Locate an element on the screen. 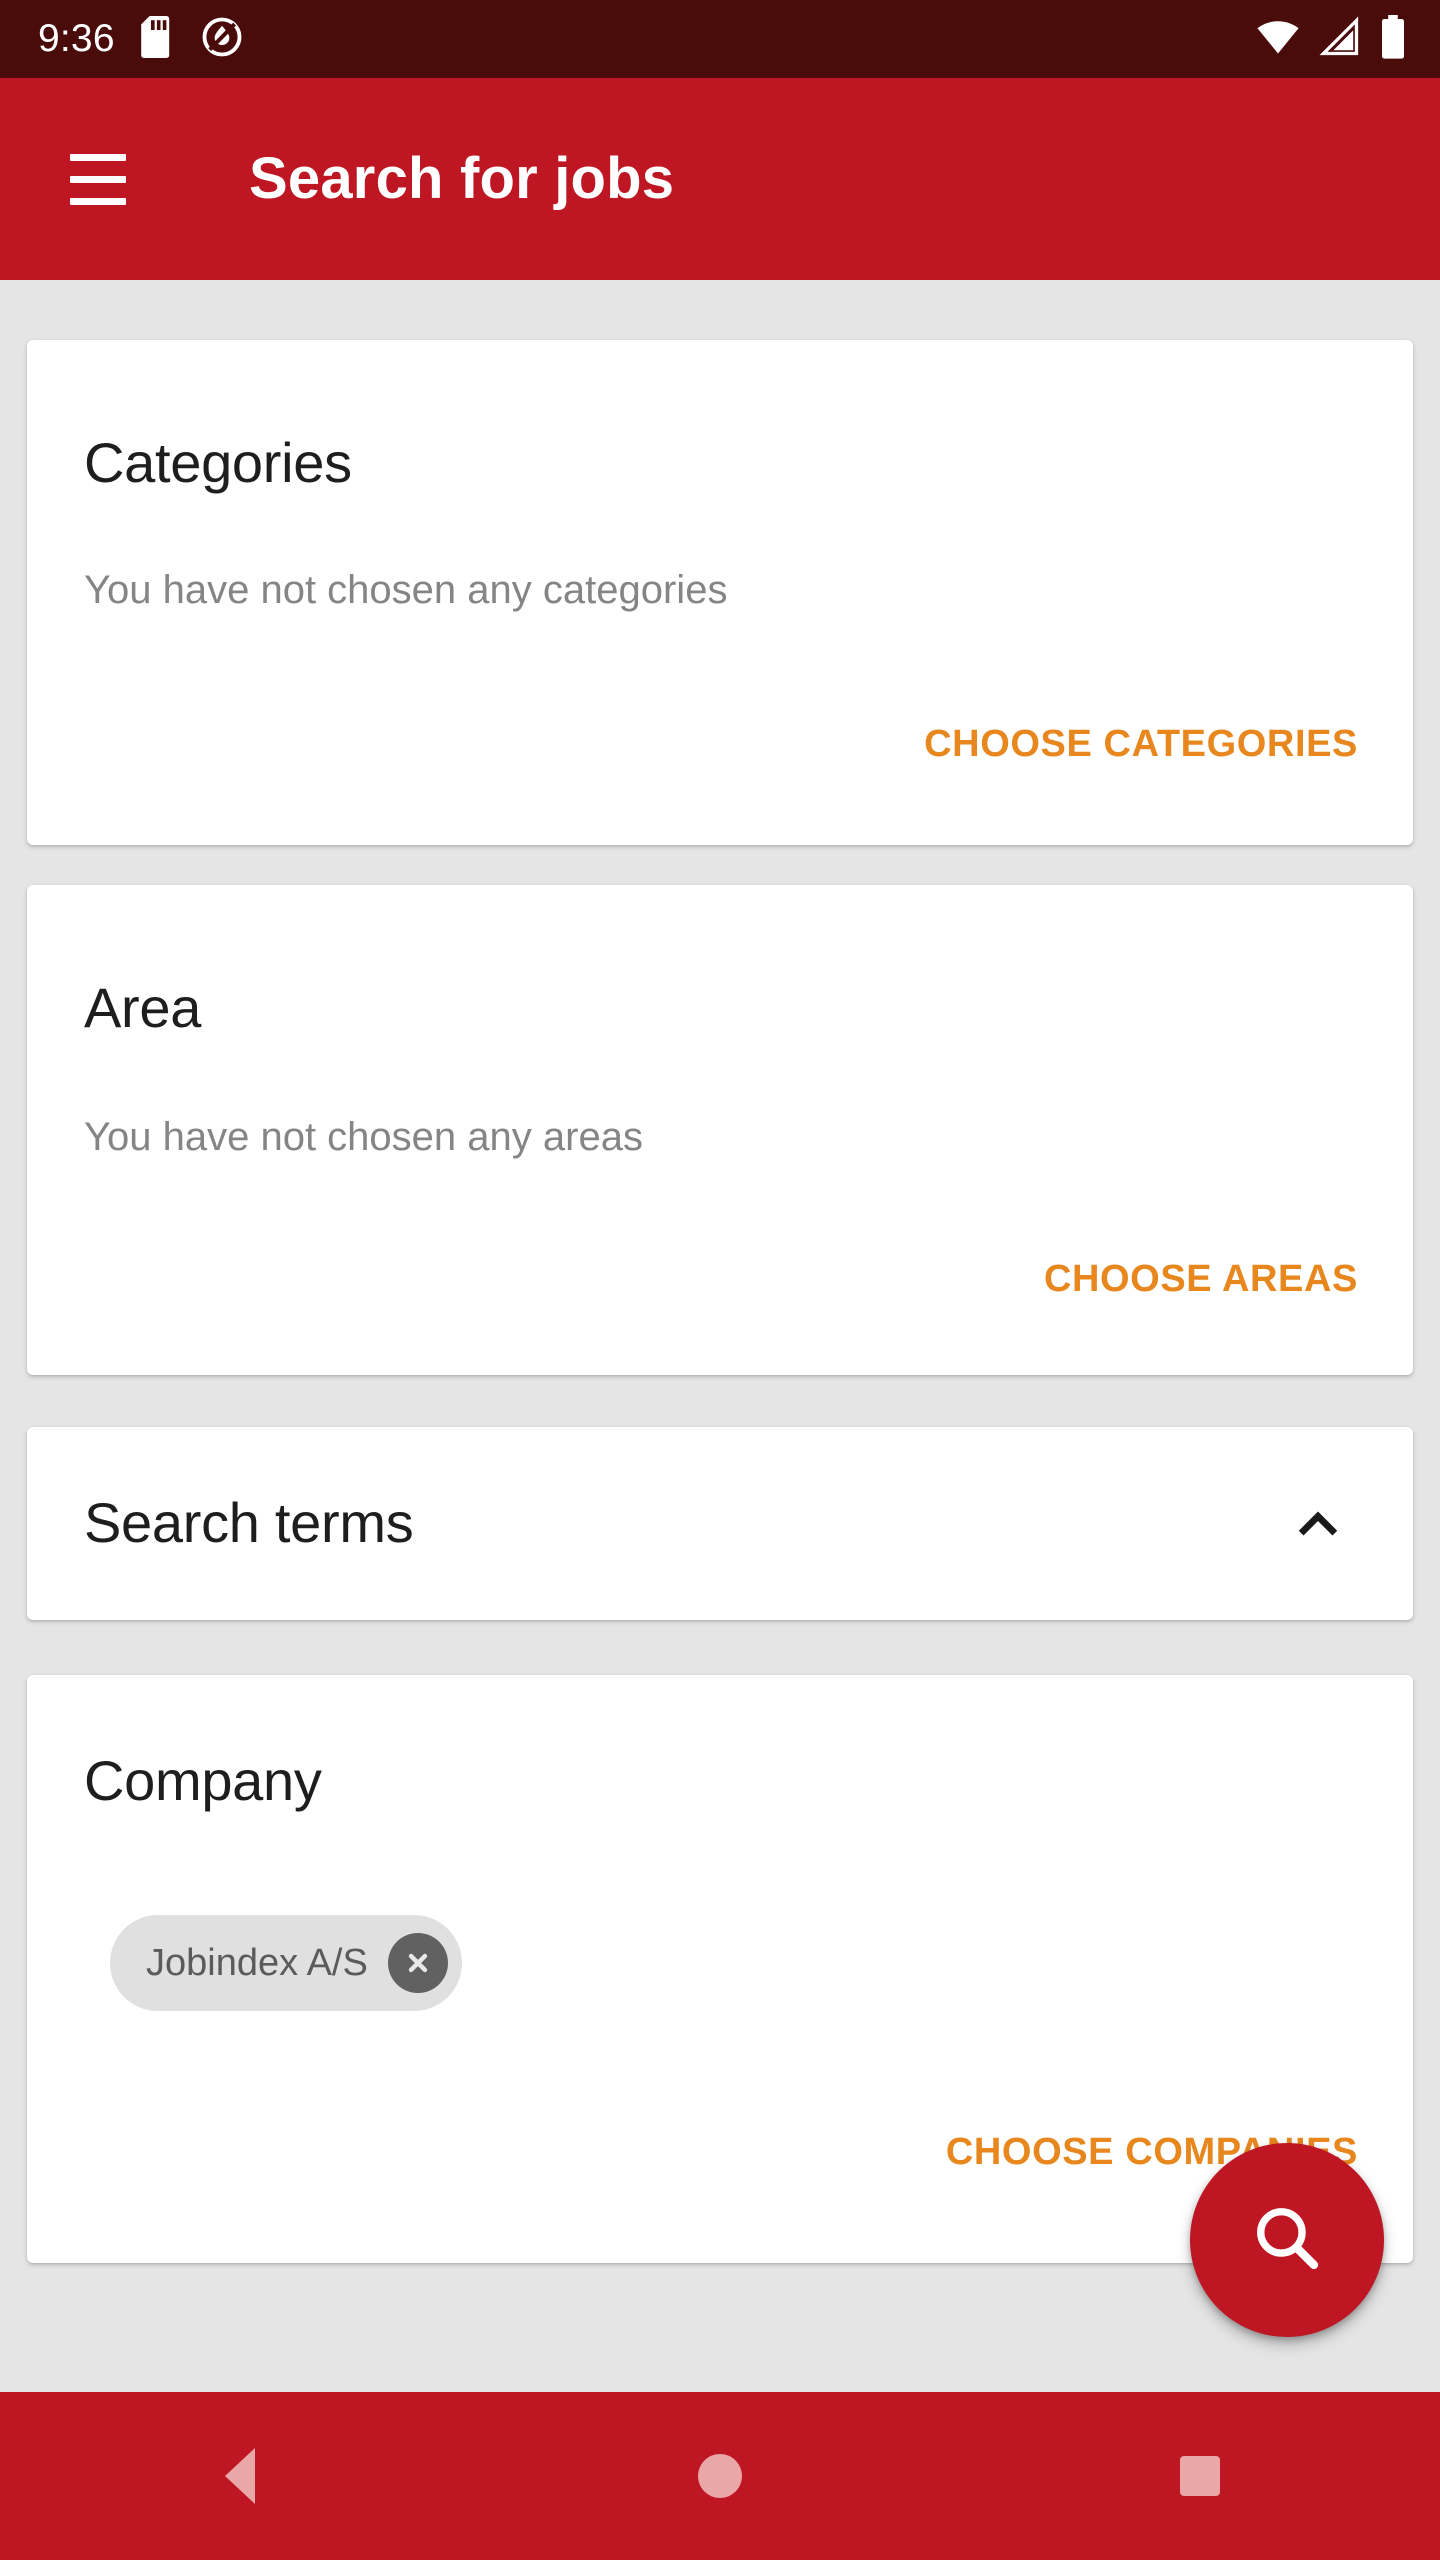 This screenshot has width=1440, height=2560. area-empty-text: You have not chosen any areas is located at coordinates (363, 1137).